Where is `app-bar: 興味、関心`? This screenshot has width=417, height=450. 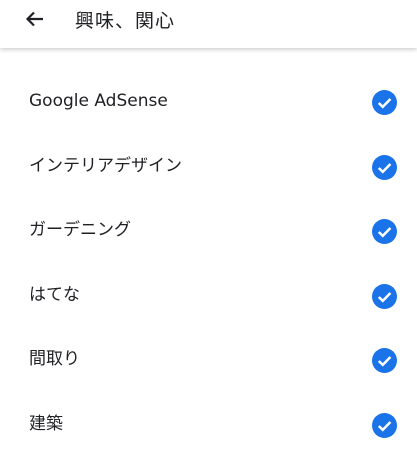
app-bar: 興味、関心 is located at coordinates (208, 24).